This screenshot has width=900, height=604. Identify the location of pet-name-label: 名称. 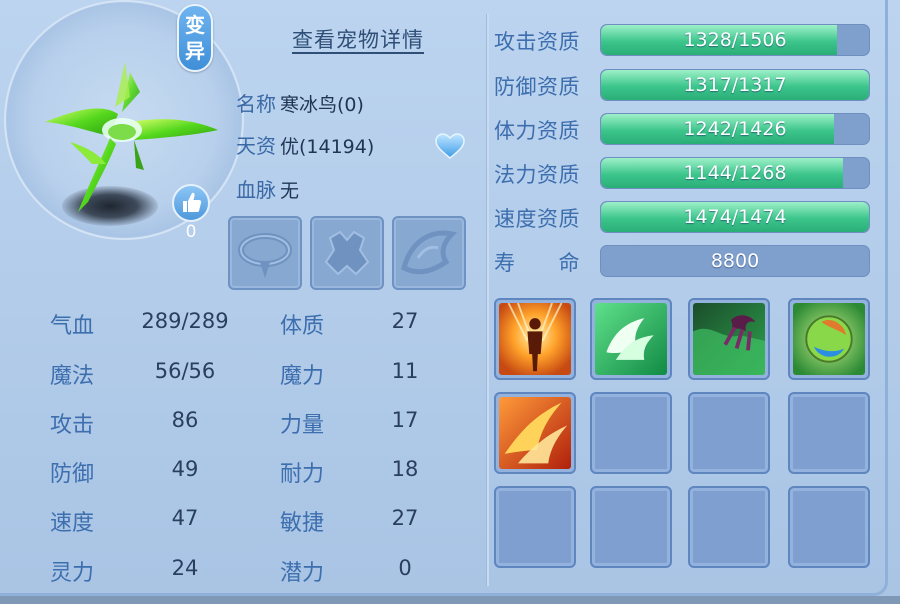
(256, 104).